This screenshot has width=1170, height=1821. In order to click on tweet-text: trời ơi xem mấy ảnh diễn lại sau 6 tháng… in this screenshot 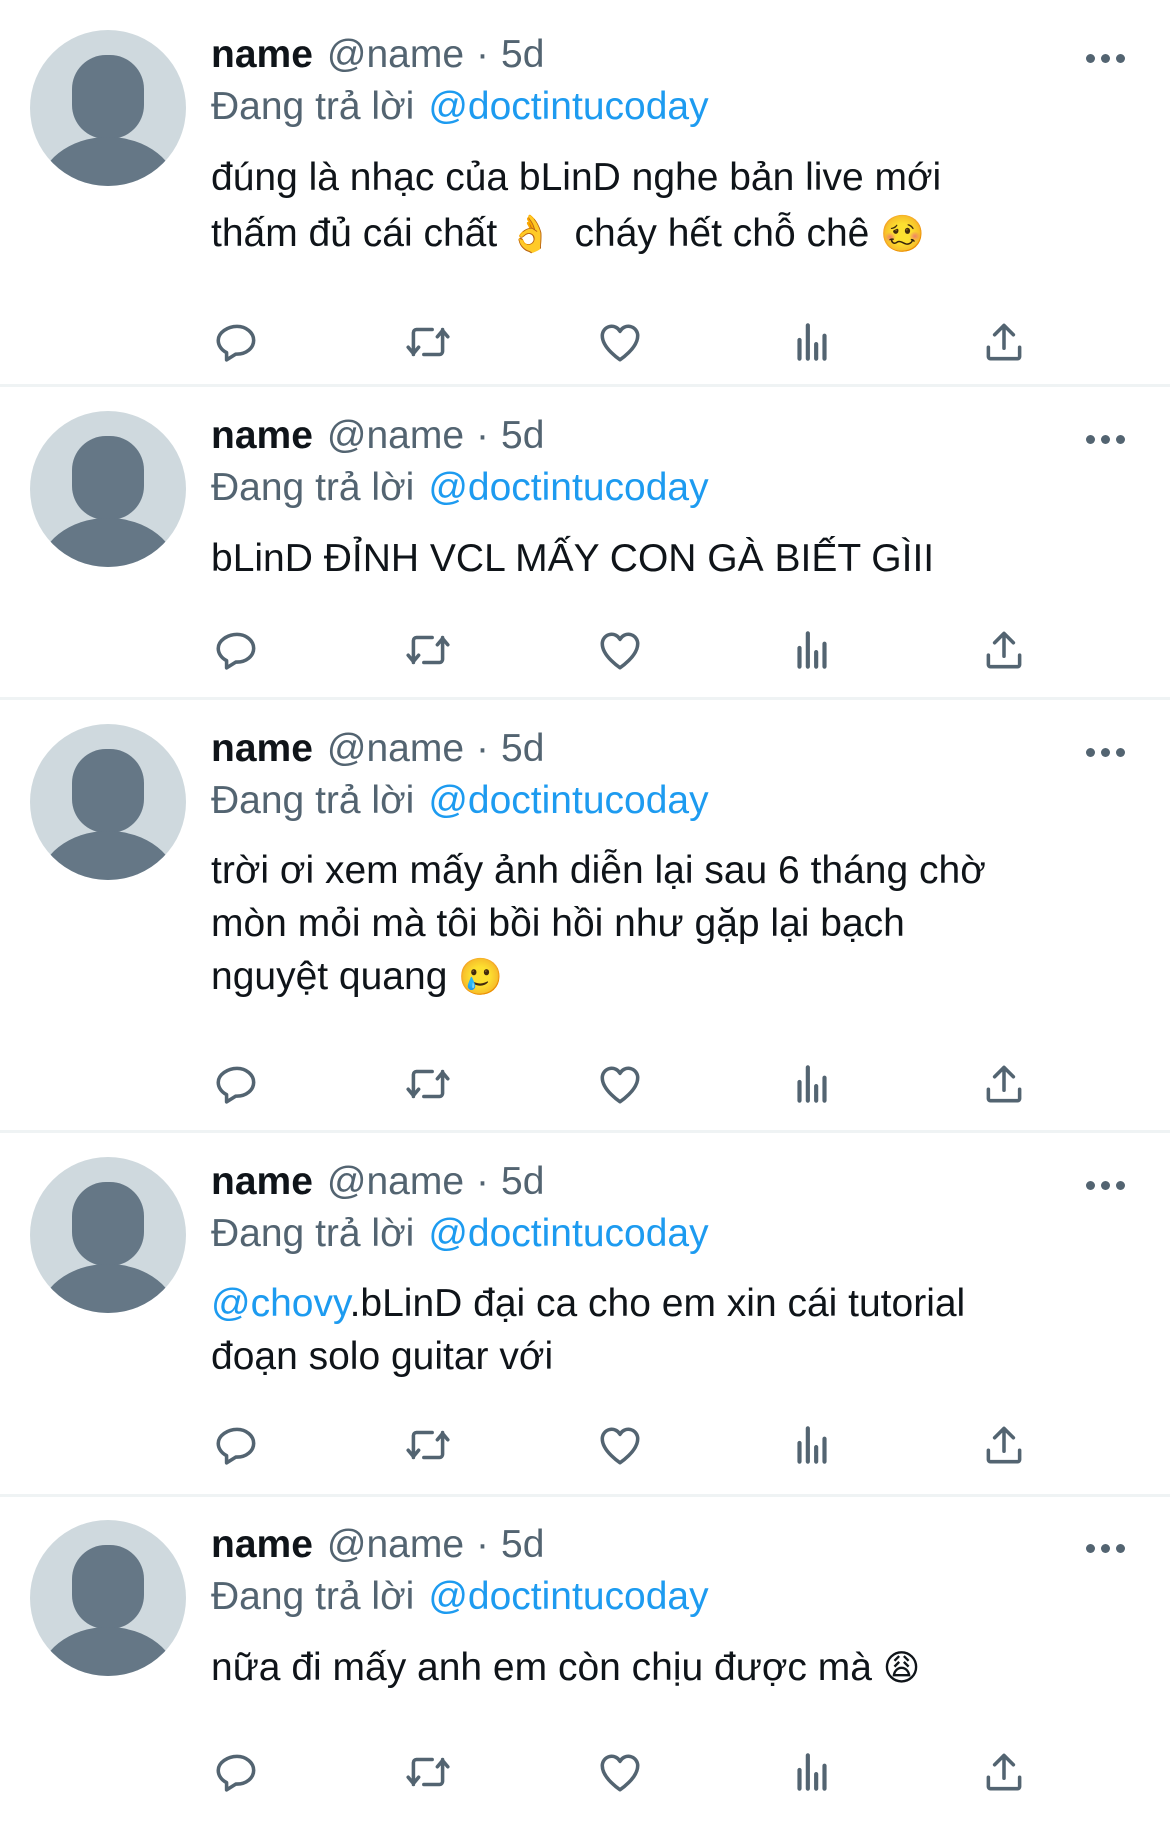, I will do `click(661, 924)`.